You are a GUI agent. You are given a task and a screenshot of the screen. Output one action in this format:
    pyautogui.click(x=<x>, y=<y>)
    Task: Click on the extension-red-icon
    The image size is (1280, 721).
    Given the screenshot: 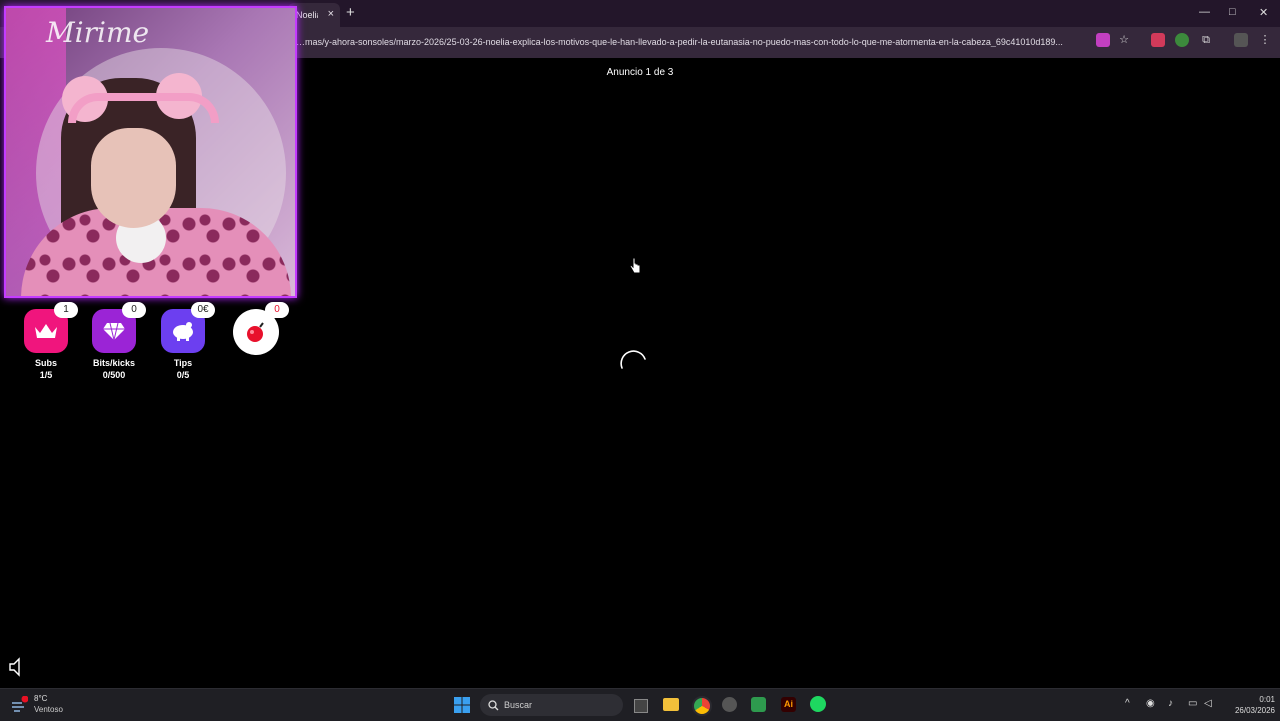 What is the action you would take?
    pyautogui.click(x=1158, y=40)
    